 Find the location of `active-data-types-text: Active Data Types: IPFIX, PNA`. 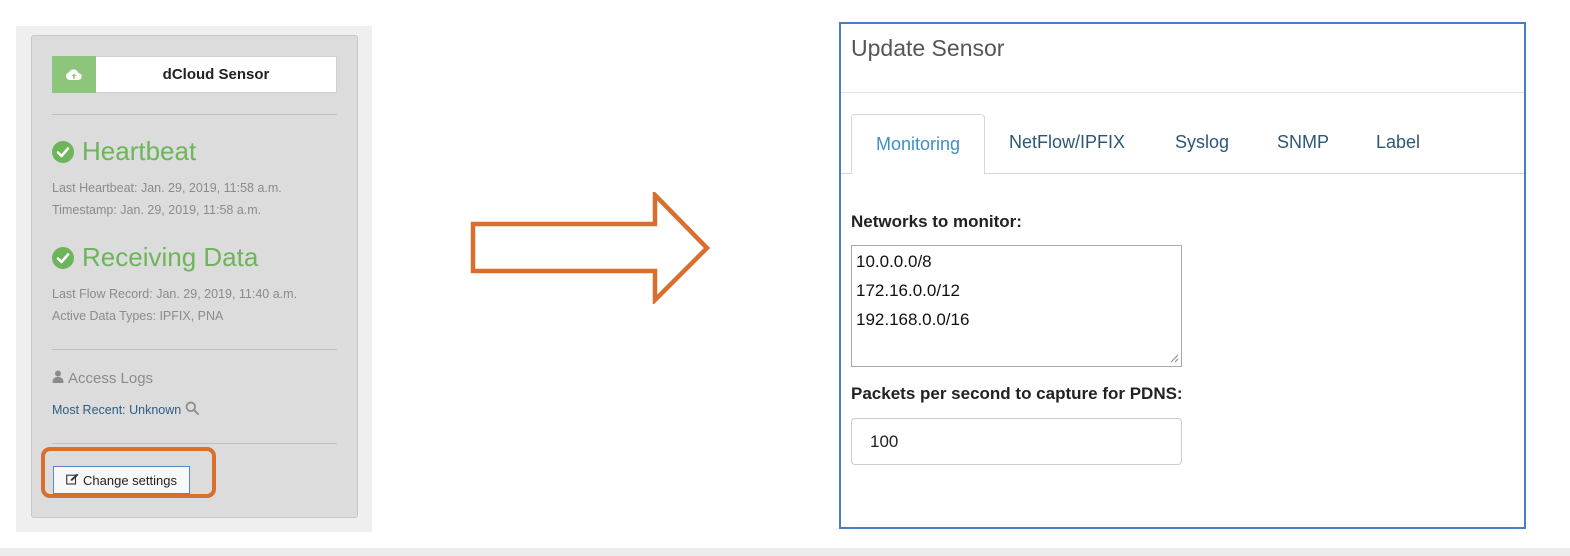

active-data-types-text: Active Data Types: IPFIX, PNA is located at coordinates (138, 316).